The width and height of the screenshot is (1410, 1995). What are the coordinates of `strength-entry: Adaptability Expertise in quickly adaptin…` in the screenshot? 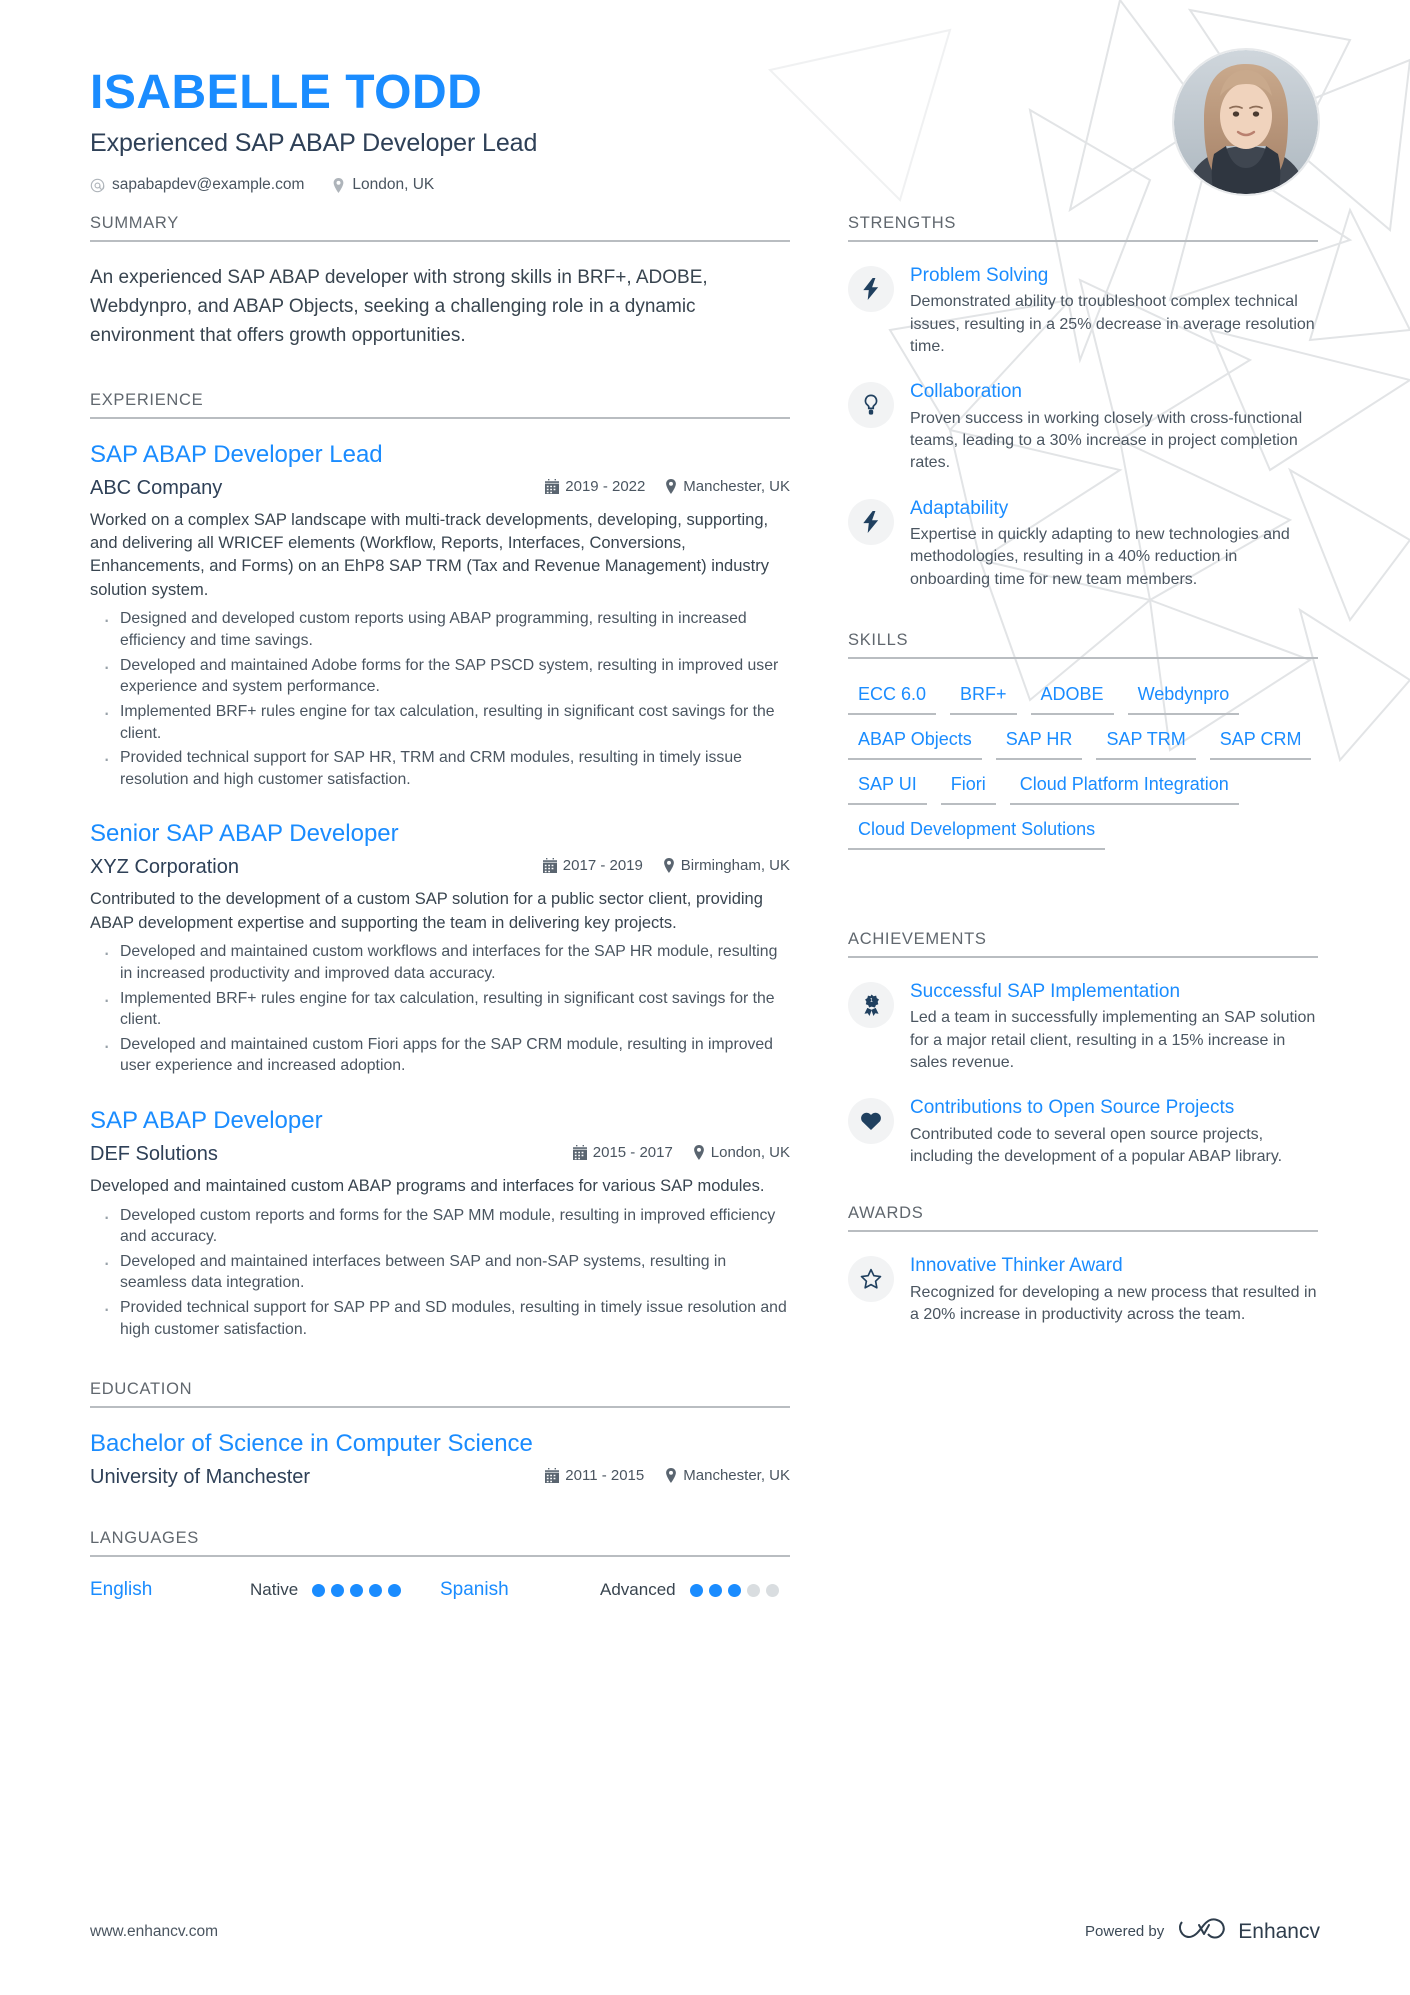 It's located at (1083, 544).